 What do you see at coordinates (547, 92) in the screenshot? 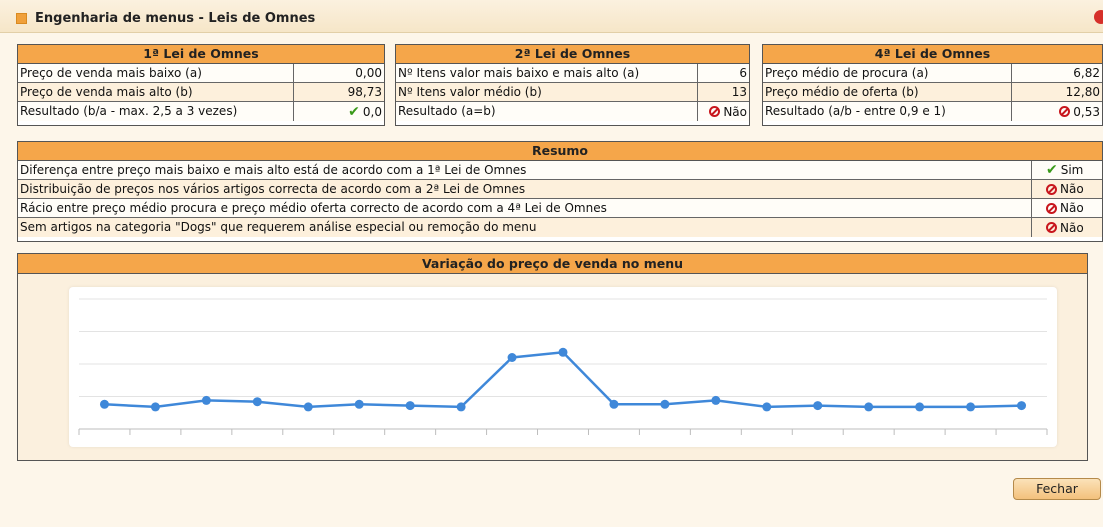
I see `law2-label: Nº Itens valor médio (b)` at bounding box center [547, 92].